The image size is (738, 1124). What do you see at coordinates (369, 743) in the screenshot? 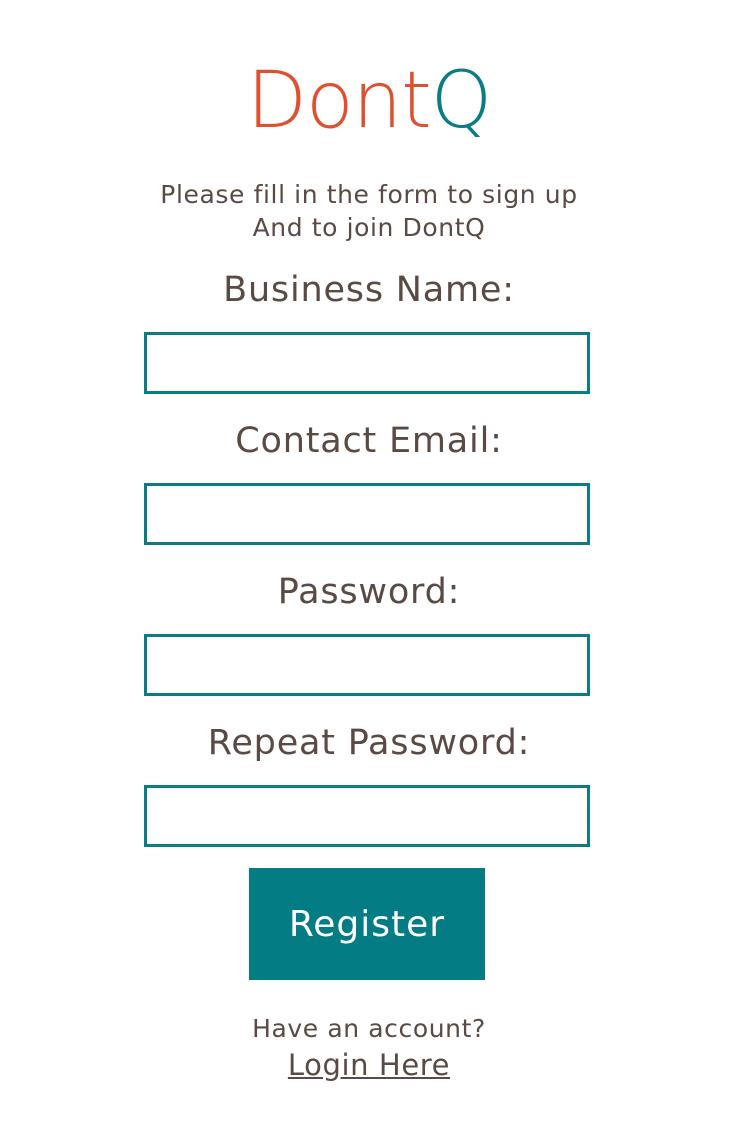
I see `repeat-password-label: Repeat Password:` at bounding box center [369, 743].